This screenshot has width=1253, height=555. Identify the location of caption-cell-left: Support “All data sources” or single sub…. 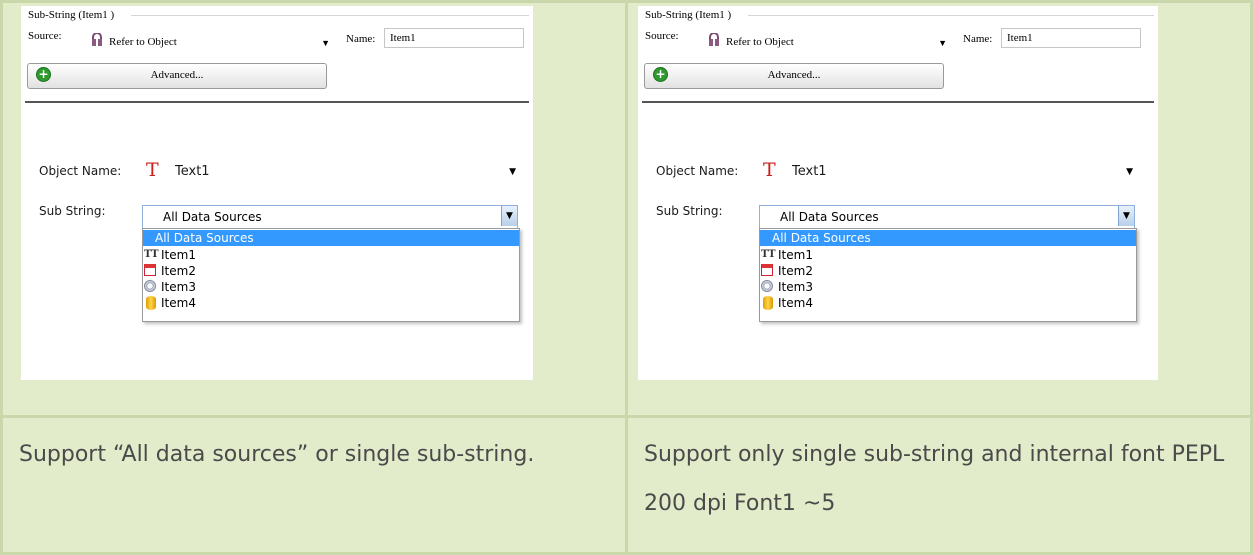
(314, 485).